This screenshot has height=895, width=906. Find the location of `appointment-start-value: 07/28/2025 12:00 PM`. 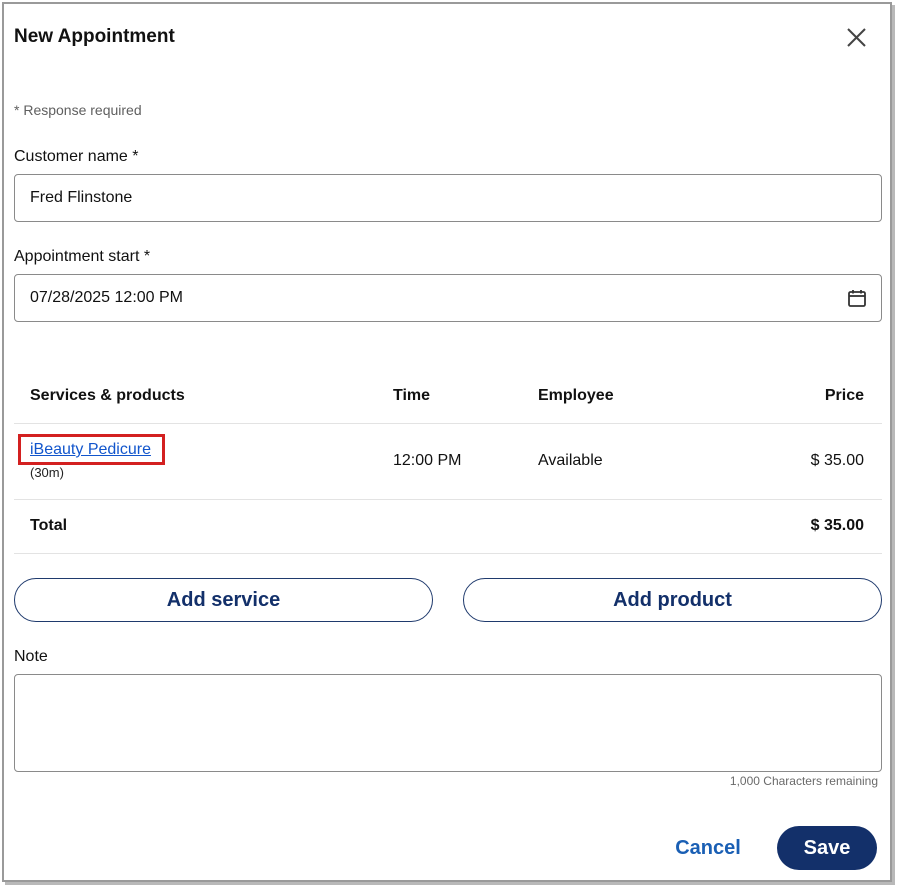

appointment-start-value: 07/28/2025 12:00 PM is located at coordinates (107, 297).